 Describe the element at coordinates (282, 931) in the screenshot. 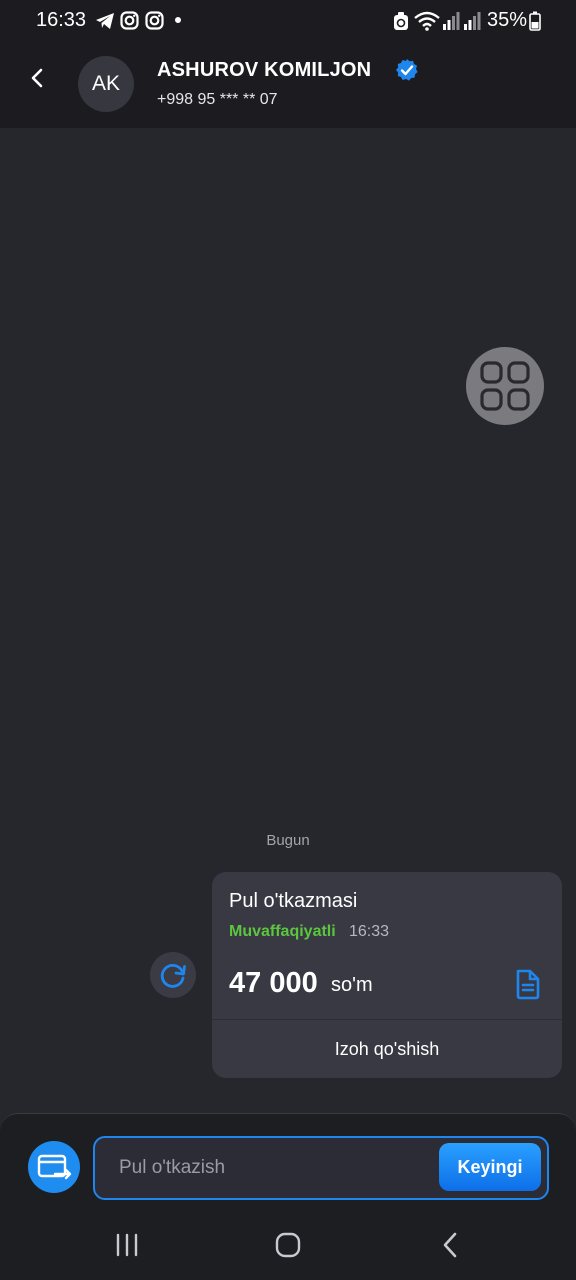

I see `status-badge: Muvaffaqiyatli` at that location.